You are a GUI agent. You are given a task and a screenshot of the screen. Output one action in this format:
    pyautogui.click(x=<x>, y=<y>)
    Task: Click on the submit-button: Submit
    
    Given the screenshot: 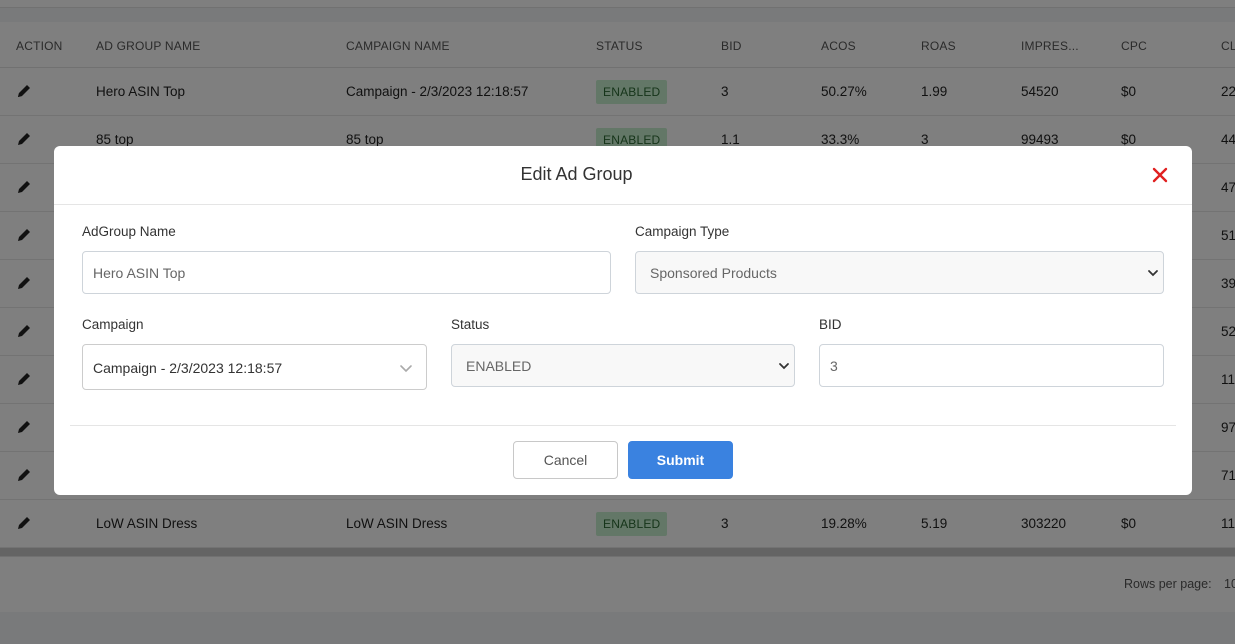 What is the action you would take?
    pyautogui.click(x=680, y=460)
    